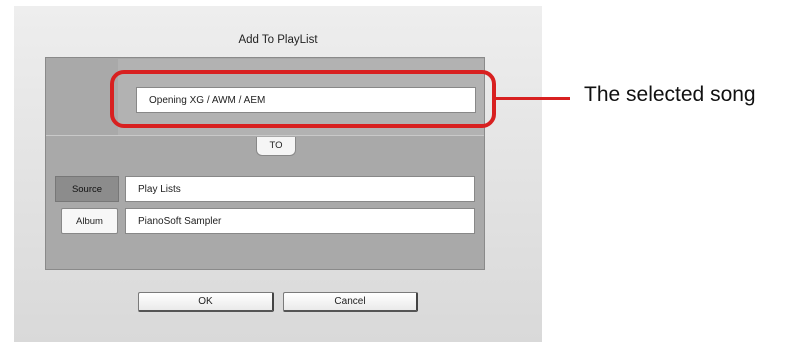 The height and width of the screenshot is (346, 802). What do you see at coordinates (207, 100) in the screenshot?
I see `selected-song-value: Opening XG / AWM / AEM` at bounding box center [207, 100].